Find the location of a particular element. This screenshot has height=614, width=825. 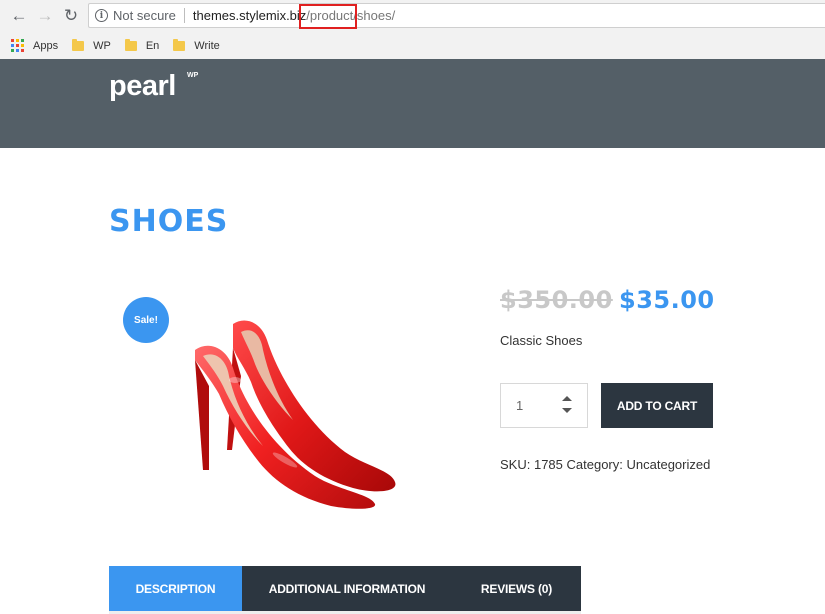

site-header: pearl WP is located at coordinates (412, 103).